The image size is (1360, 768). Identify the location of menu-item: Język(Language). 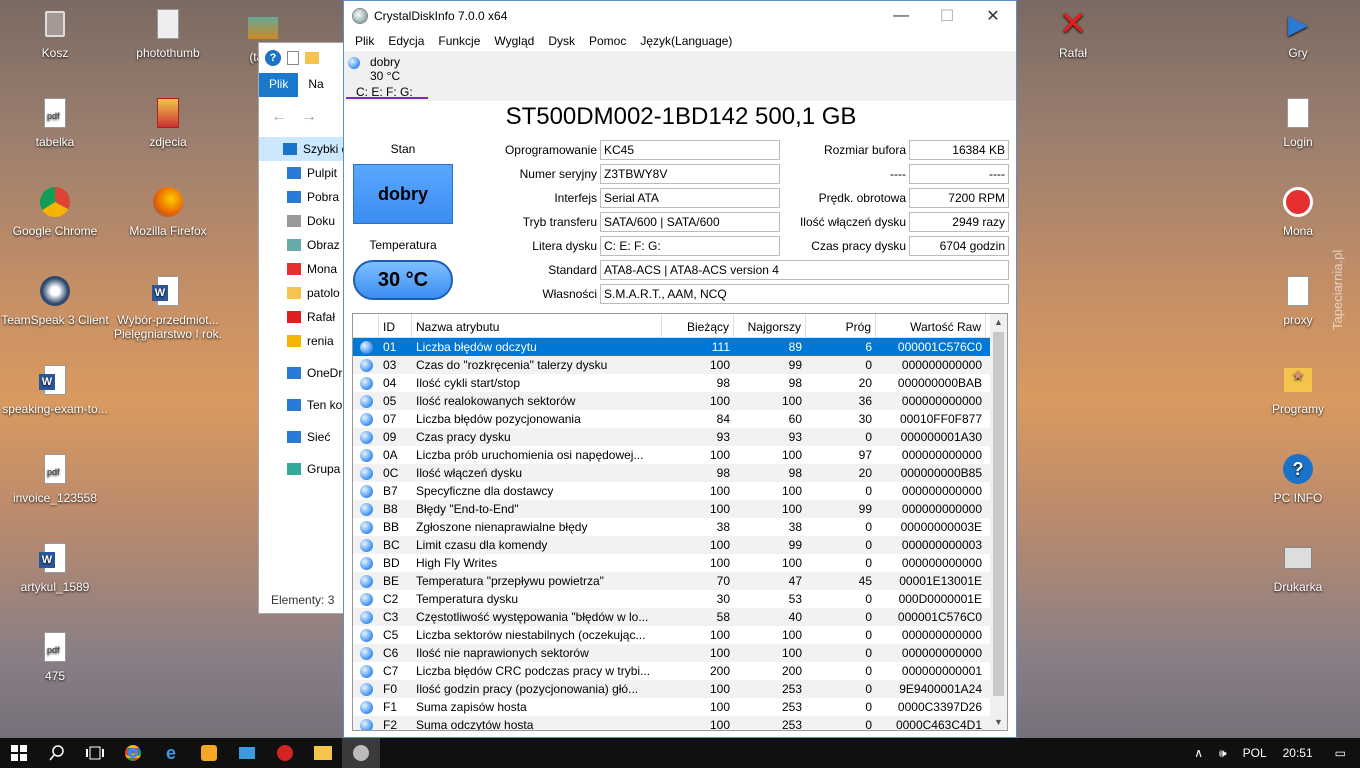
(686, 41).